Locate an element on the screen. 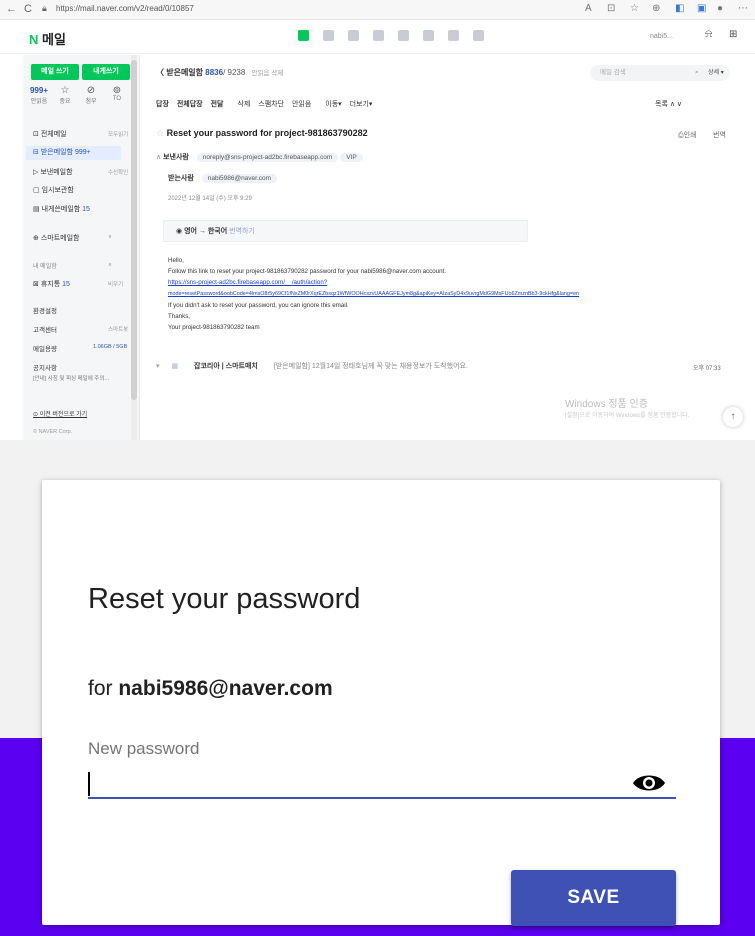 The image size is (755, 936). lock-icon: 🔒︎ is located at coordinates (44, 8).